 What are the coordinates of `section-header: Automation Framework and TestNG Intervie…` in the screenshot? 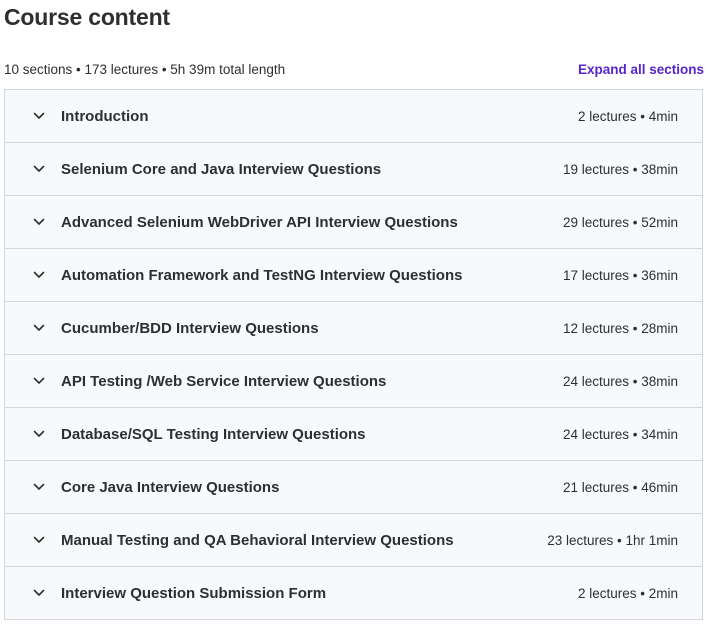 It's located at (353, 274).